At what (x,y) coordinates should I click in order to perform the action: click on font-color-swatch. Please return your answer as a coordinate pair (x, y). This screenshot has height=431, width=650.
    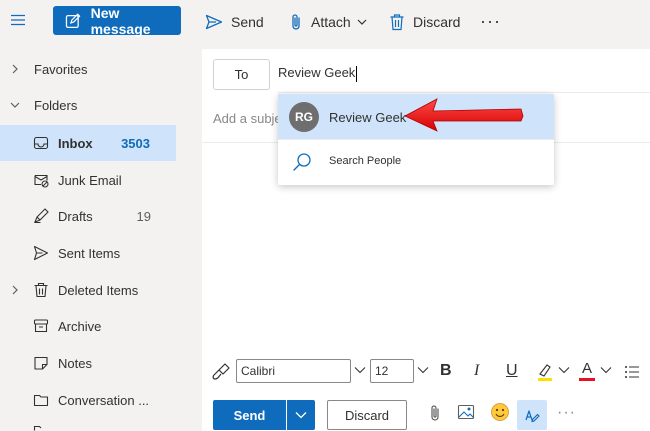
    Looking at the image, I should click on (587, 379).